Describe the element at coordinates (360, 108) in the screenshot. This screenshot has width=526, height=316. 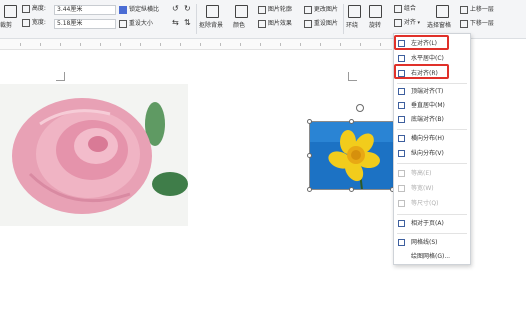
I see `rotate-handle-icon` at that location.